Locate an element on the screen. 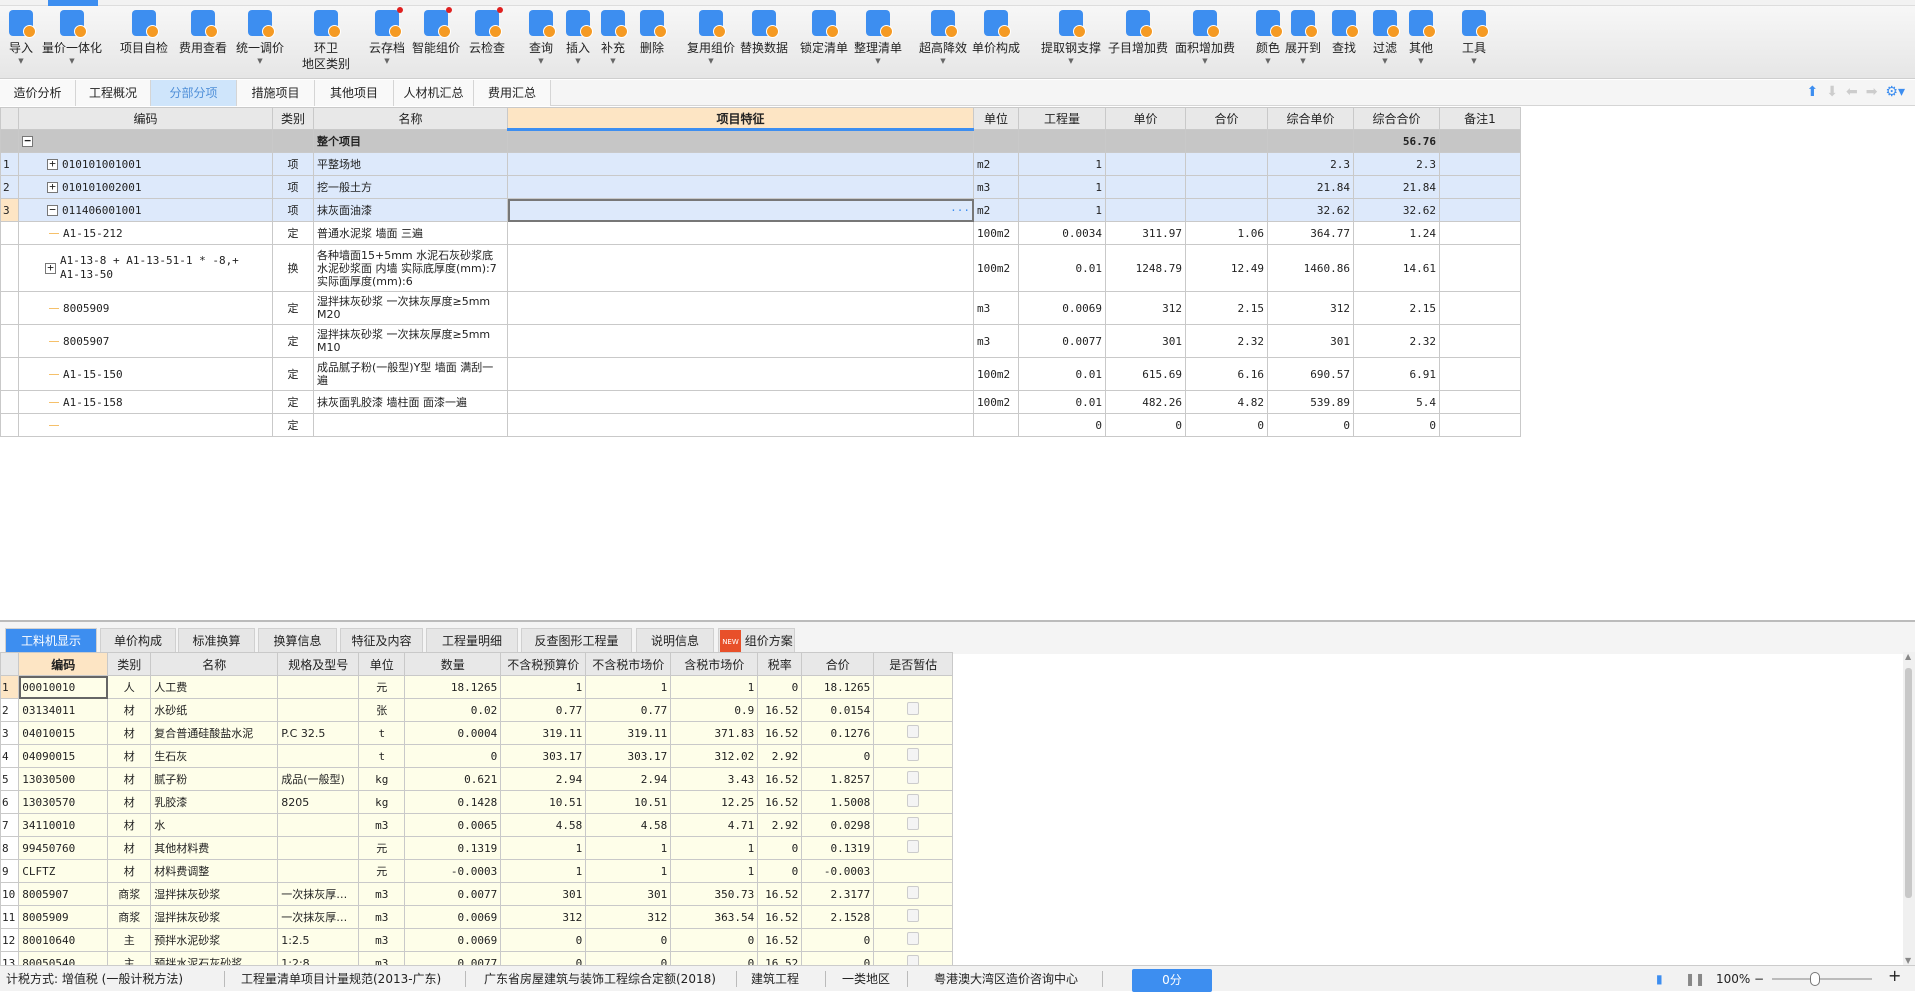 This screenshot has height=992, width=1915. cell: 312 is located at coordinates (543, 917).